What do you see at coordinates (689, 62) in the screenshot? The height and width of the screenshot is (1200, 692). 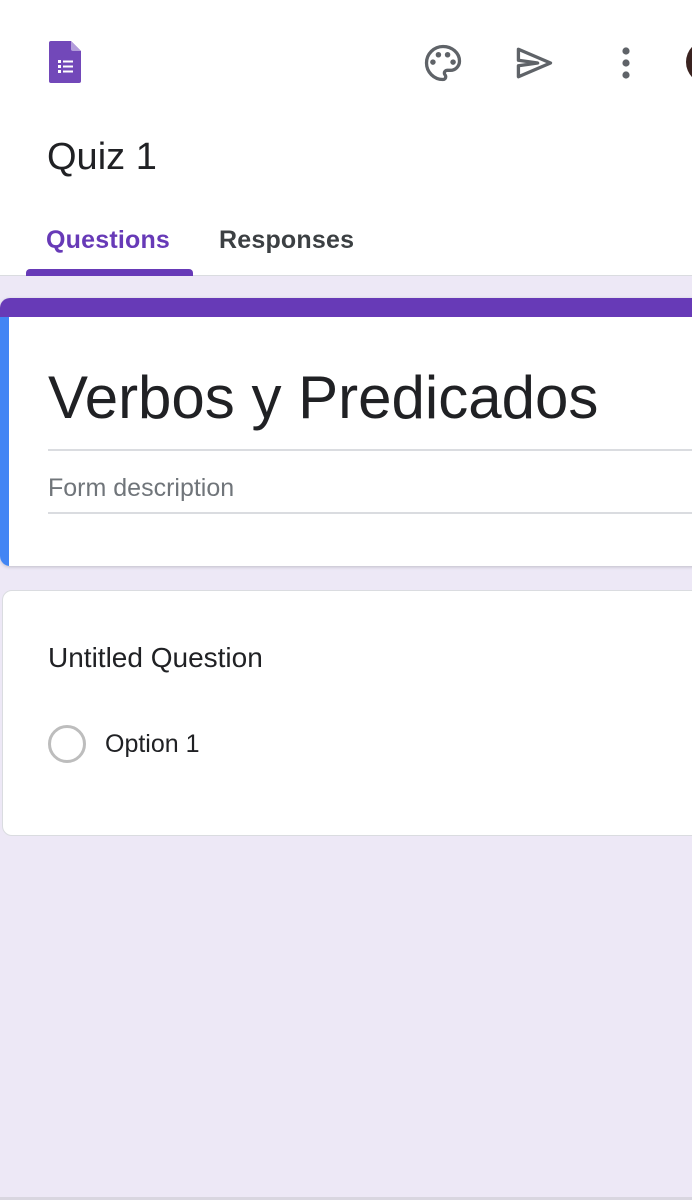 I see `account-avatar` at bounding box center [689, 62].